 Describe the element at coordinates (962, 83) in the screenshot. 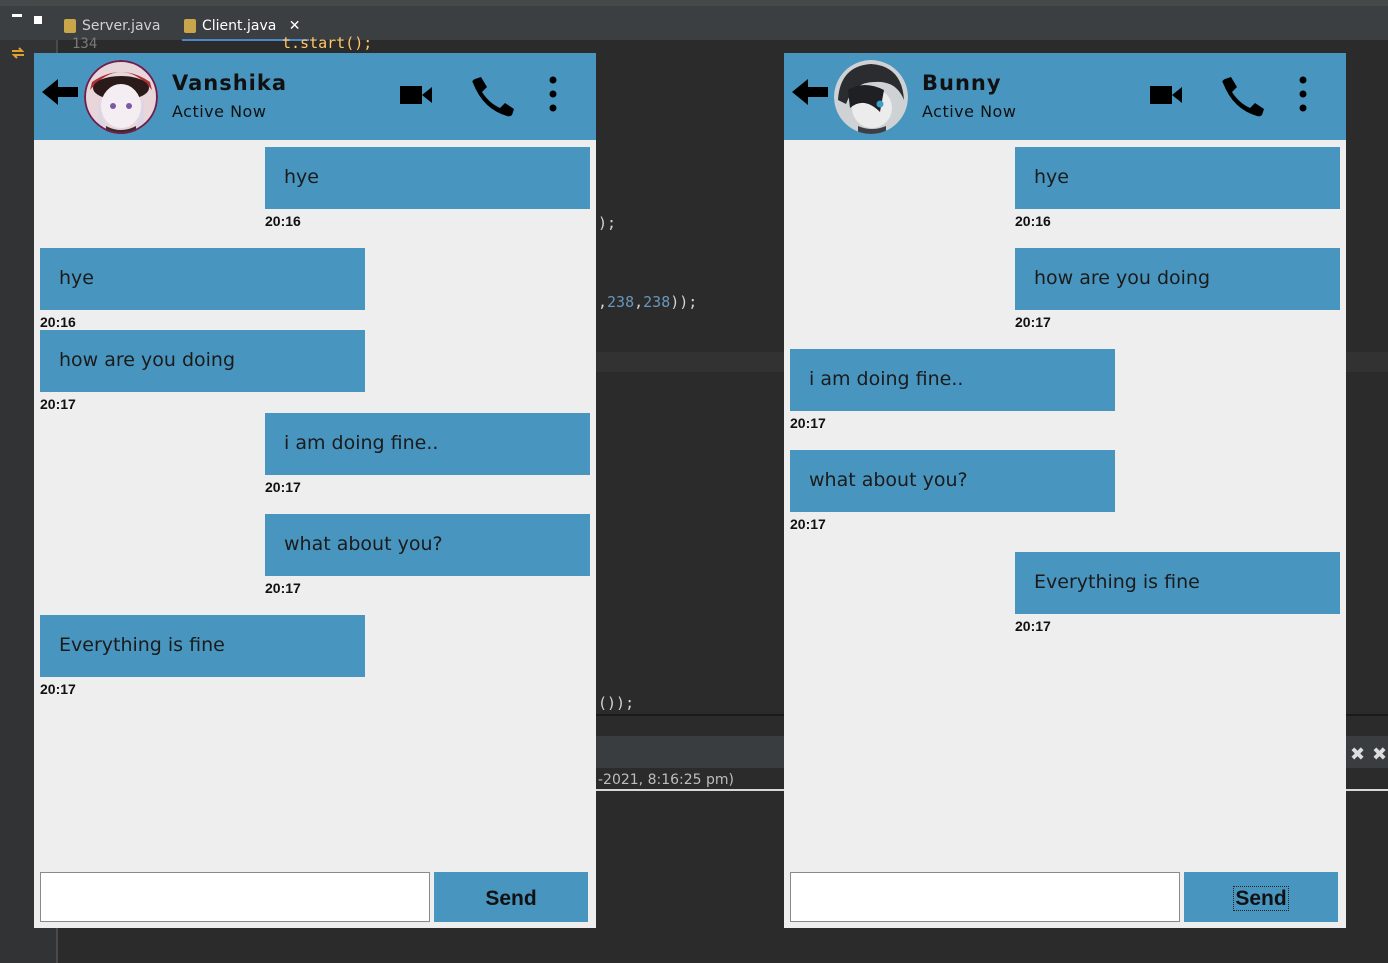

I see `contact-name: Bunny` at that location.